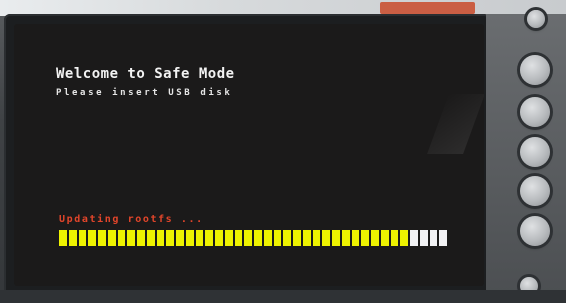  Describe the element at coordinates (253, 238) in the screenshot. I see `update-progress-bar` at that location.